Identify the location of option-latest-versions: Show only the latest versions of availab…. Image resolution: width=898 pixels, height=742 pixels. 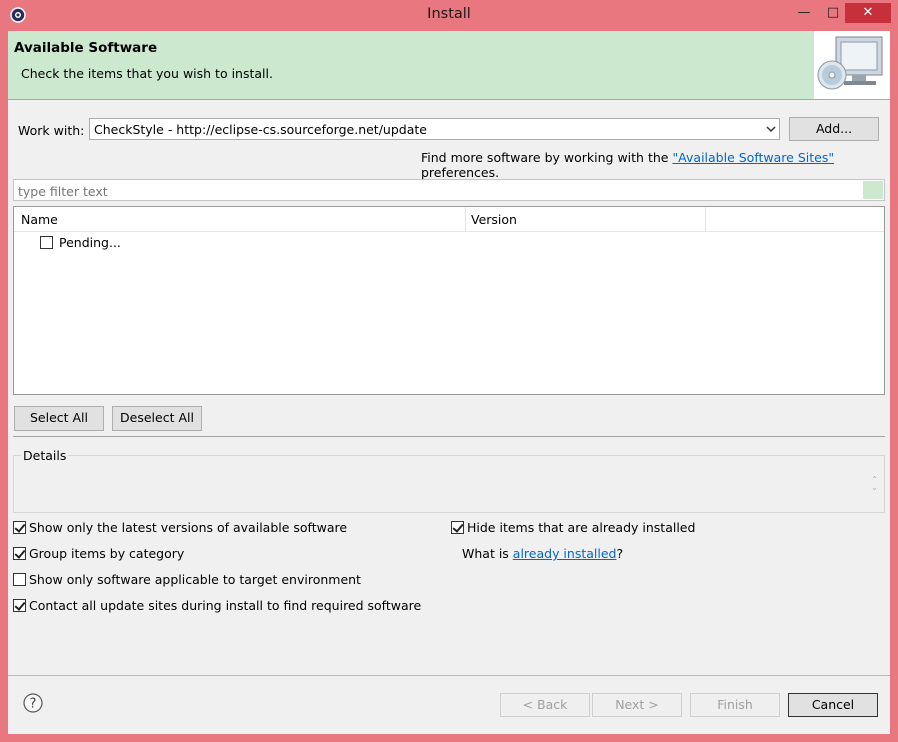
(213, 528).